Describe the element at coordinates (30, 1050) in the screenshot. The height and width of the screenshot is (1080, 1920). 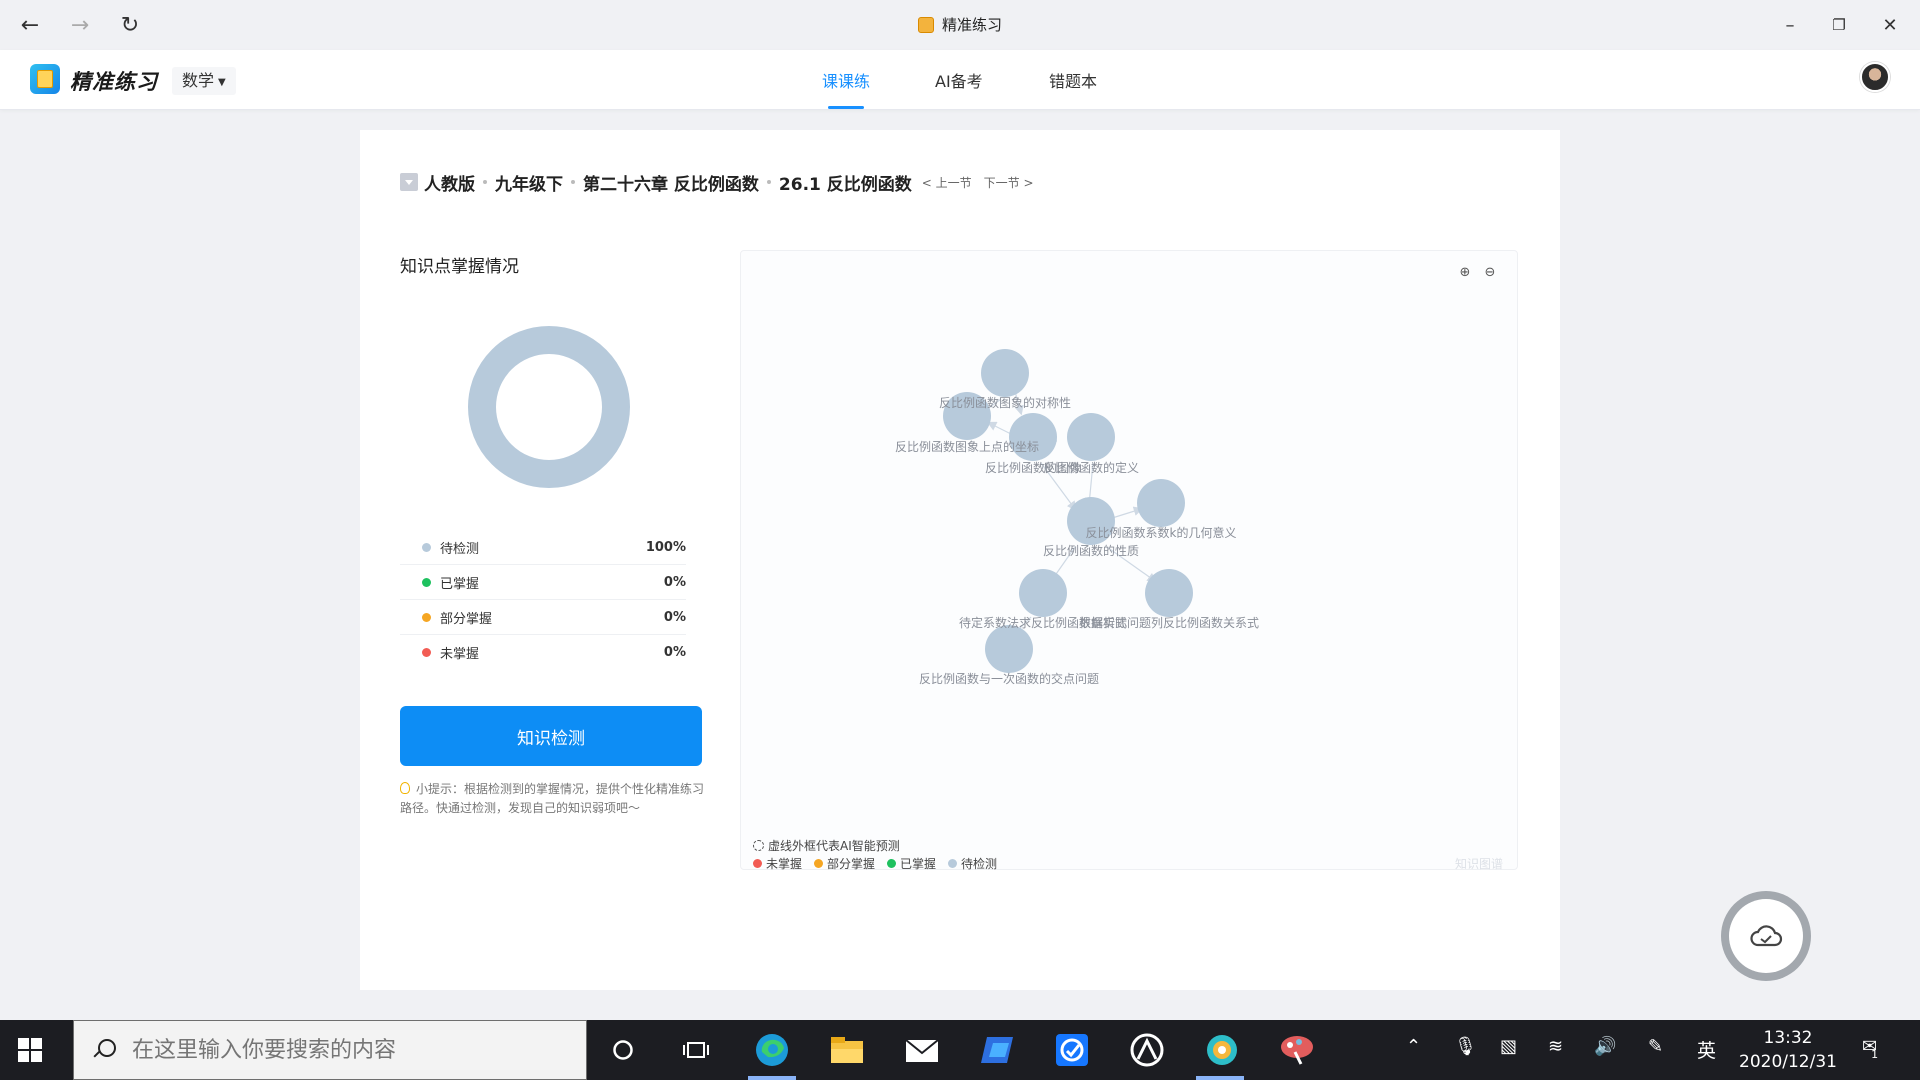
I see `start-windows-icon` at that location.